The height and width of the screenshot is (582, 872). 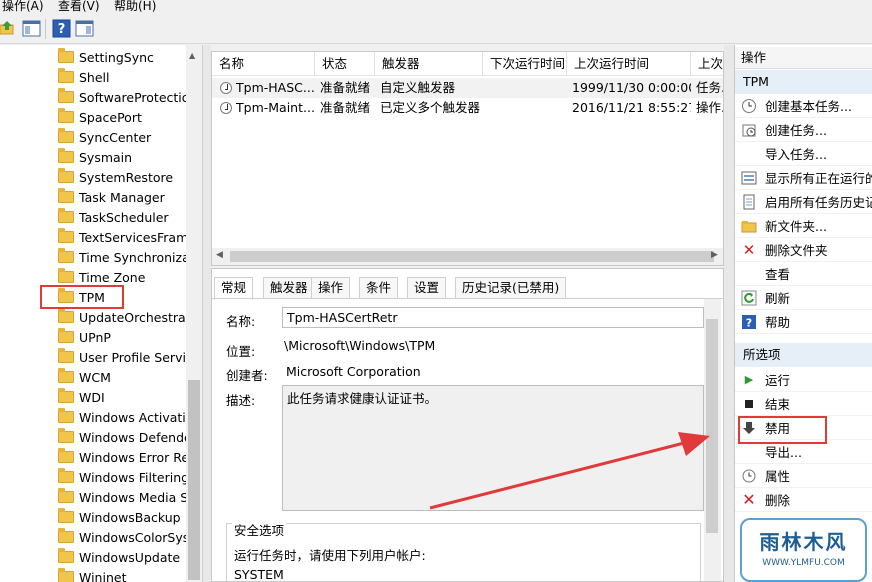 I want to click on tree-scroll-thumb, so click(x=194, y=480).